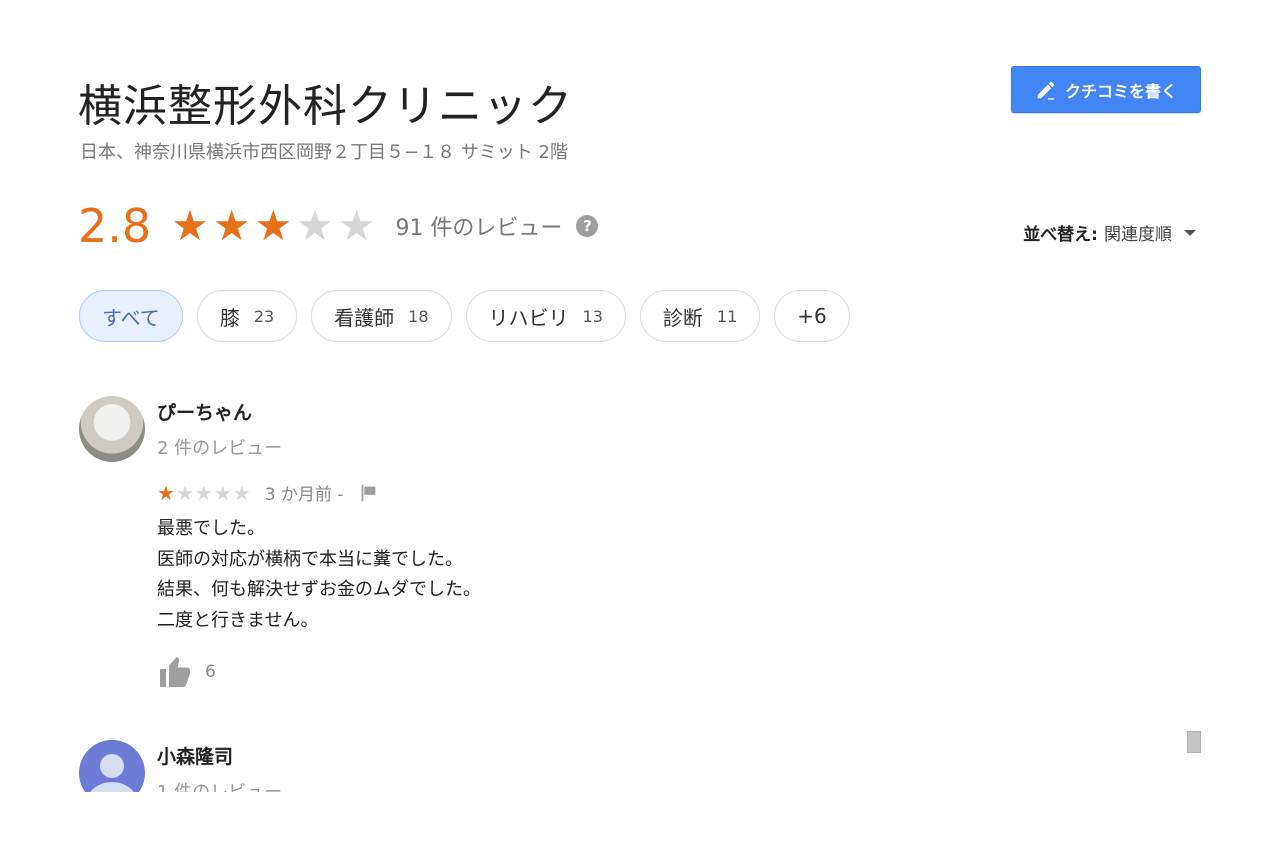 This screenshot has width=1280, height=847. I want to click on place-address: 日本、神奈川県横浜市西区岡野２丁目５−１８ サミット 2階, so click(324, 152).